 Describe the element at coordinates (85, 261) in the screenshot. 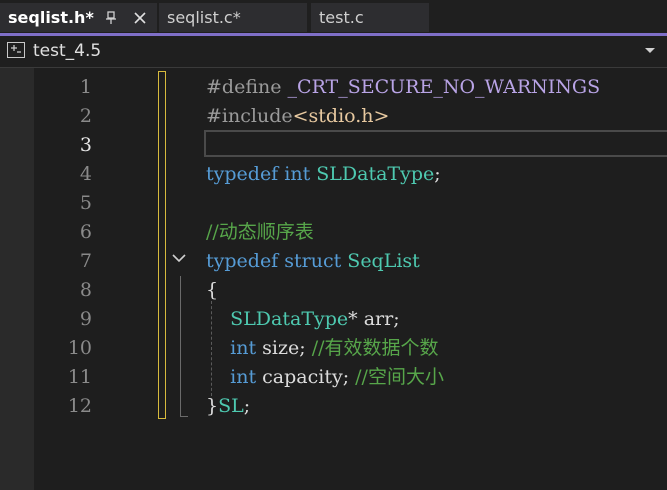

I see `line-number: 7` at that location.